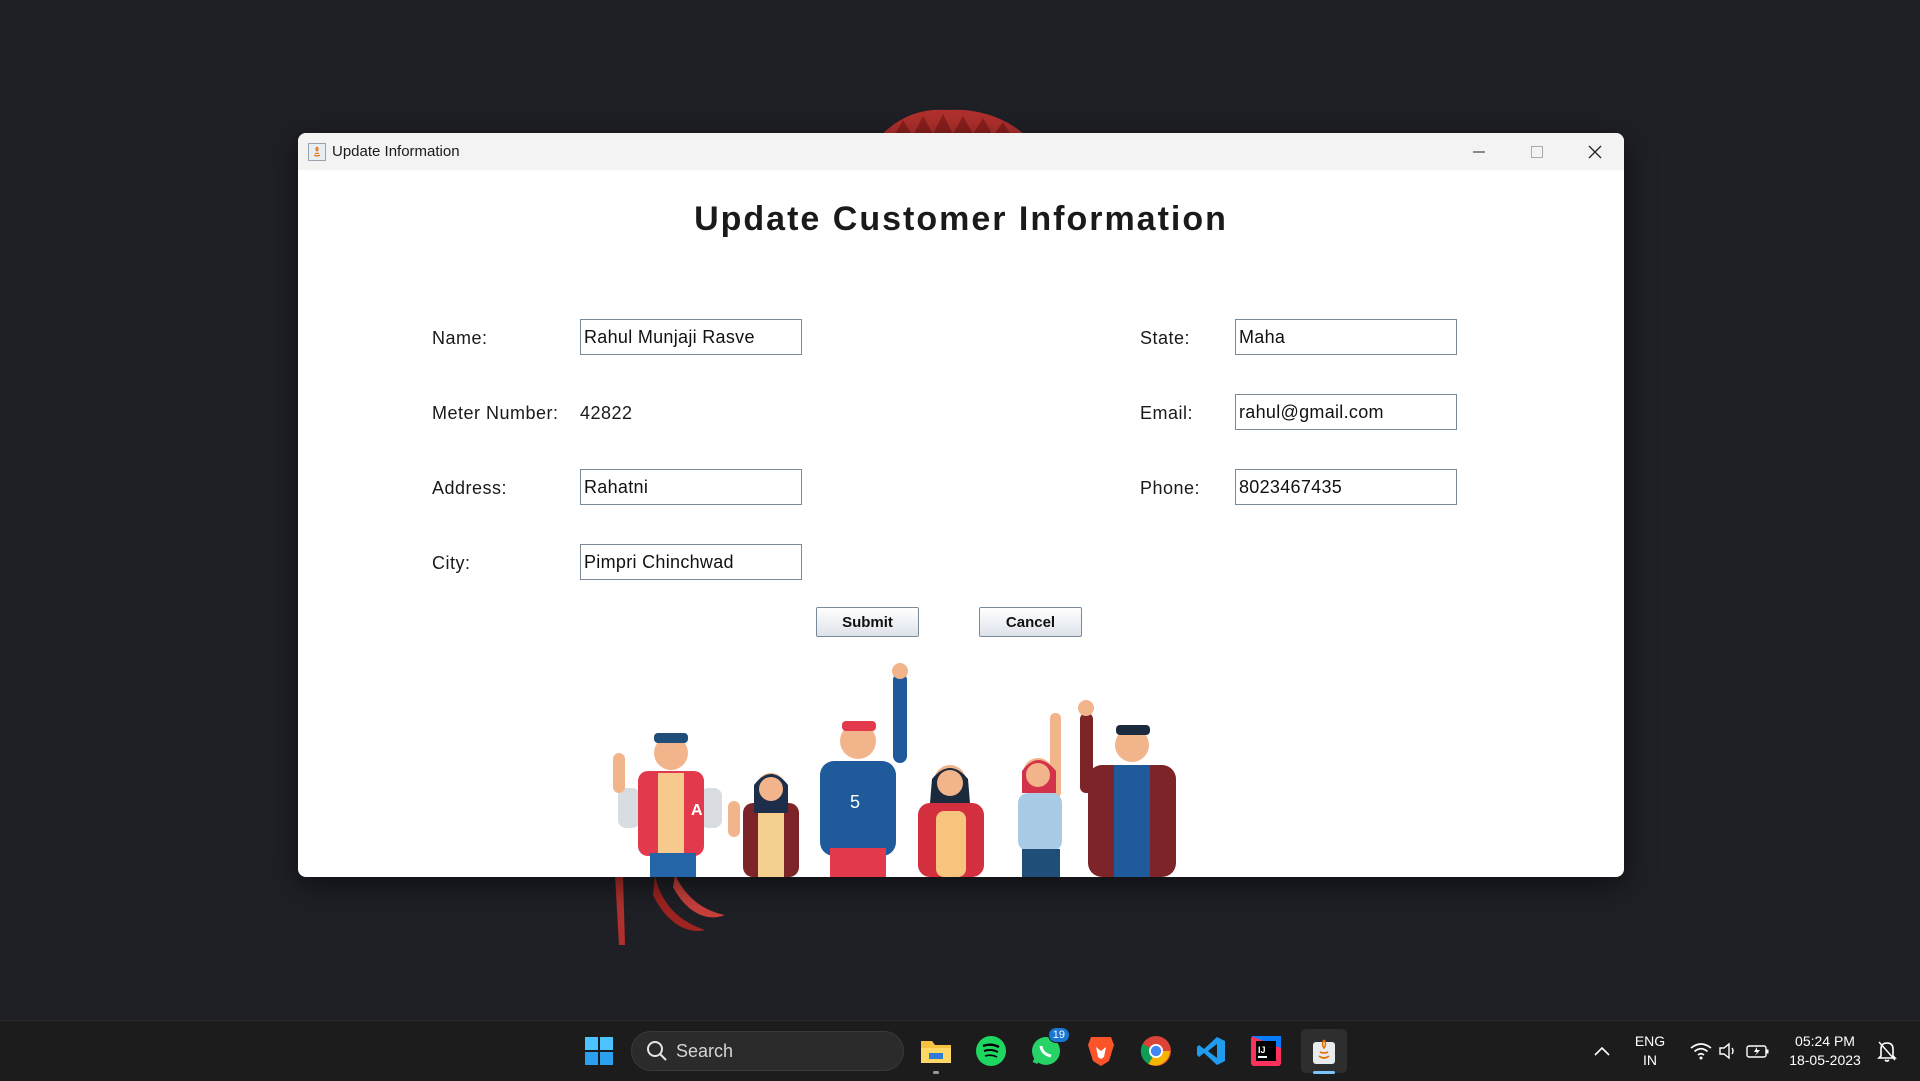 The height and width of the screenshot is (1081, 1920). What do you see at coordinates (670, 910) in the screenshot?
I see `wallpaper-art-bottom` at bounding box center [670, 910].